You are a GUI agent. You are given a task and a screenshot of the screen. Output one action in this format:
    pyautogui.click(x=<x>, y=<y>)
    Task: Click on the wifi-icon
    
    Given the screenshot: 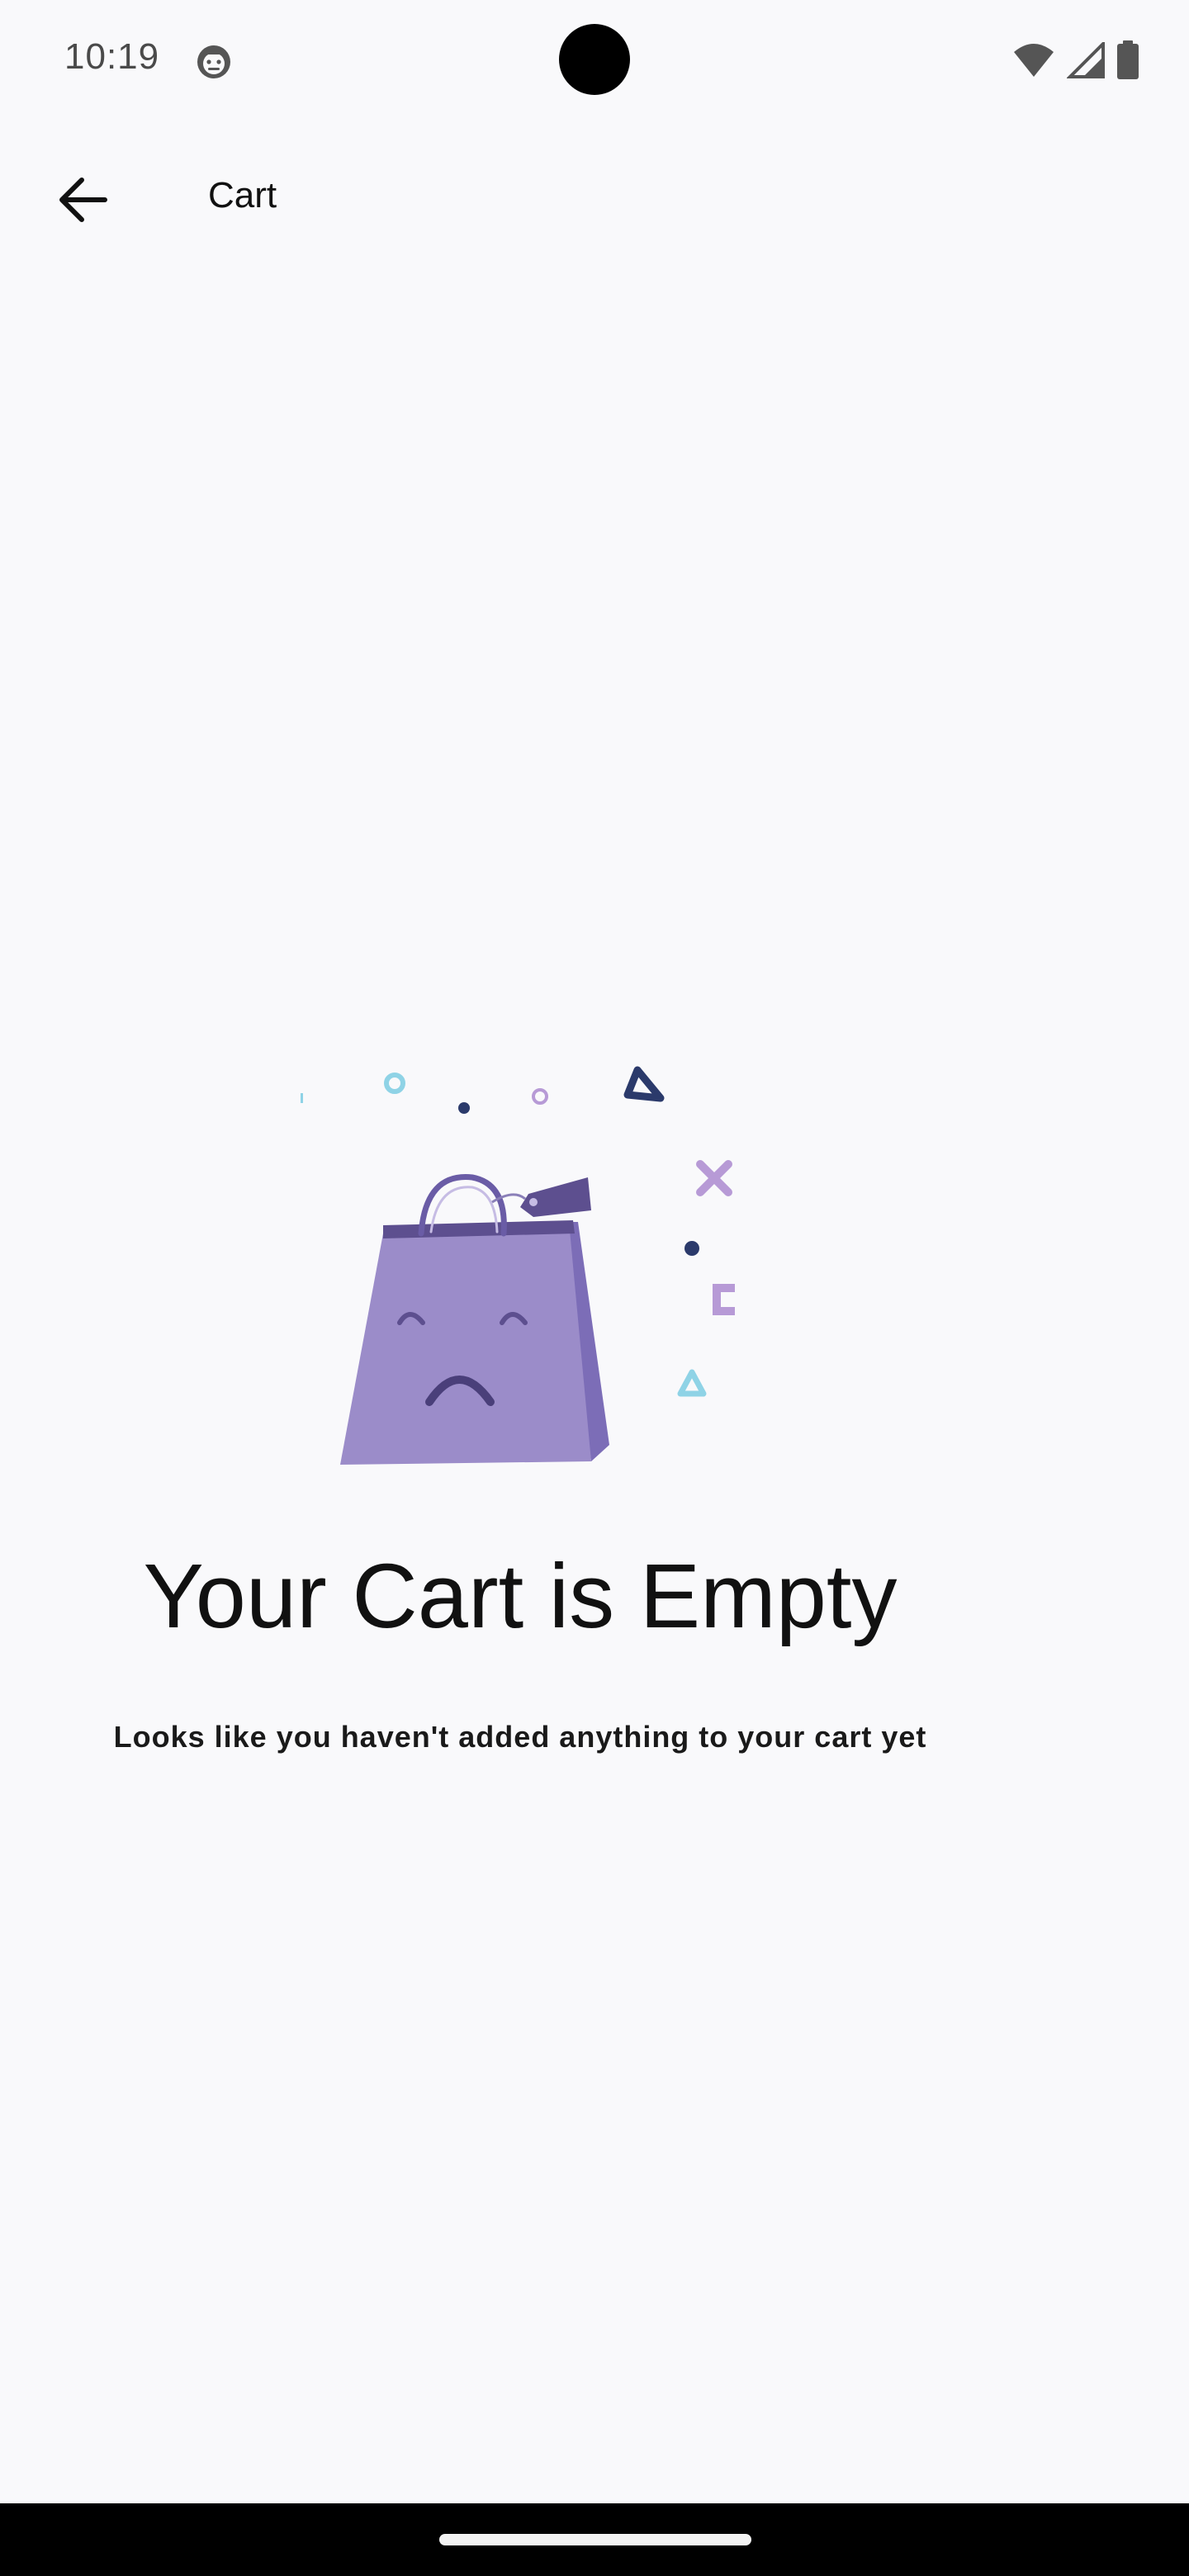 What is the action you would take?
    pyautogui.click(x=1034, y=60)
    